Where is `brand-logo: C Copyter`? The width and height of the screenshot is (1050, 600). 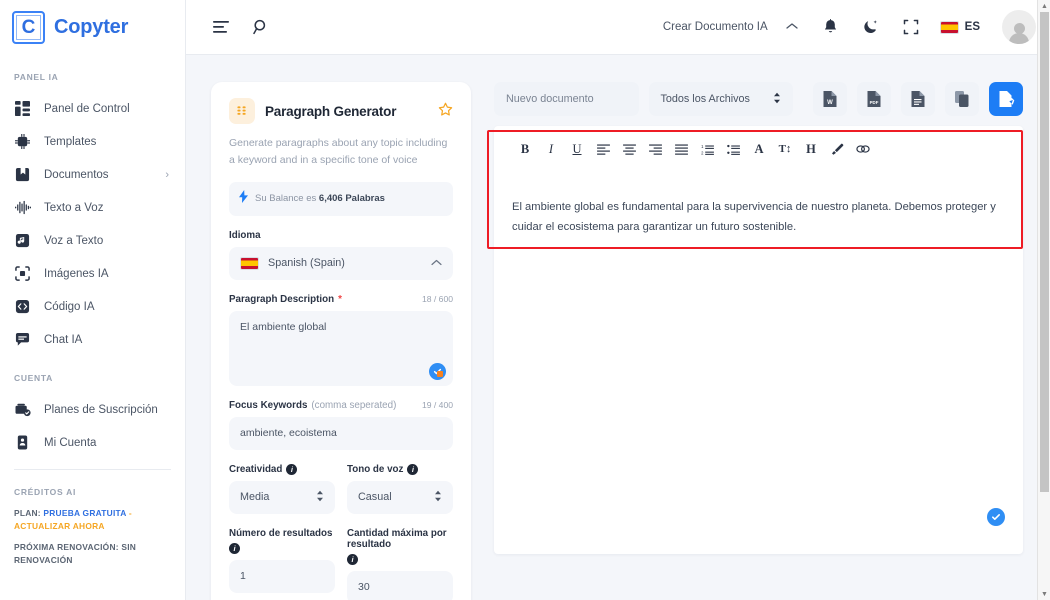 brand-logo: C Copyter is located at coordinates (92, 27).